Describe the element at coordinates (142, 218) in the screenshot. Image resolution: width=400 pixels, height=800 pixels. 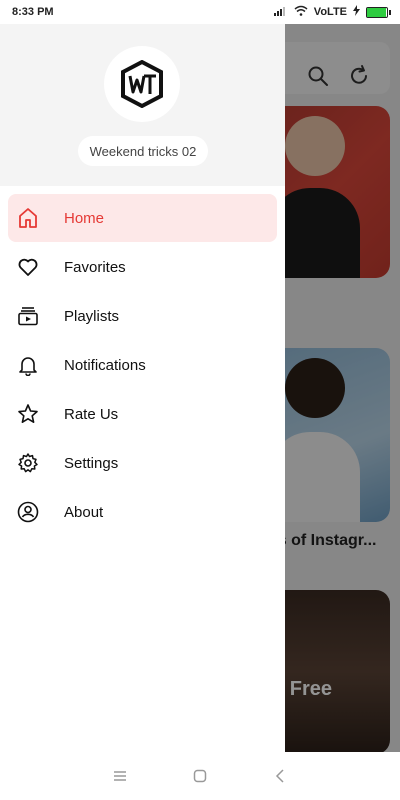
I see `drawer-item-home: Home` at that location.